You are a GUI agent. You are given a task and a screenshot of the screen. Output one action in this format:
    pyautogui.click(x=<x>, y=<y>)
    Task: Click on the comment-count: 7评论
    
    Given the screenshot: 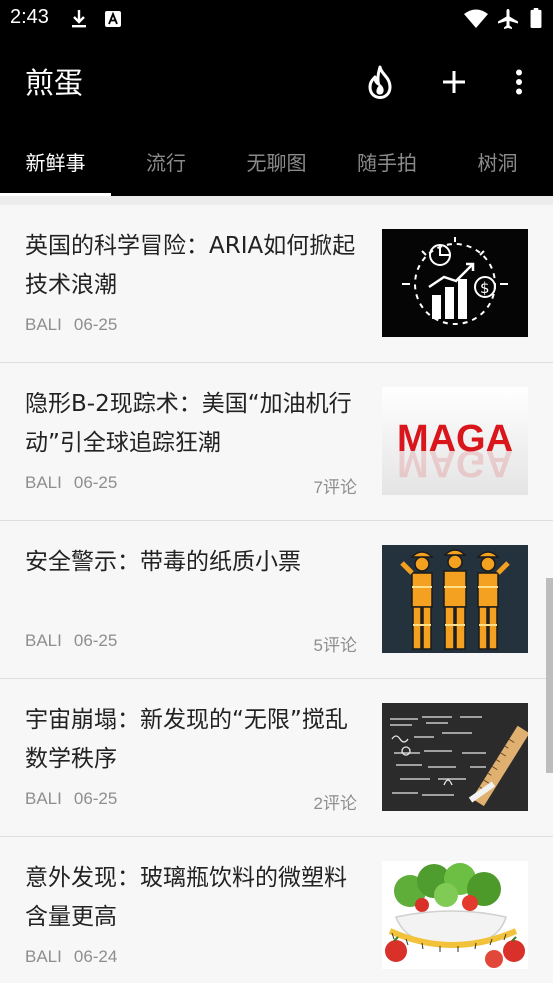 What is the action you would take?
    pyautogui.click(x=335, y=485)
    